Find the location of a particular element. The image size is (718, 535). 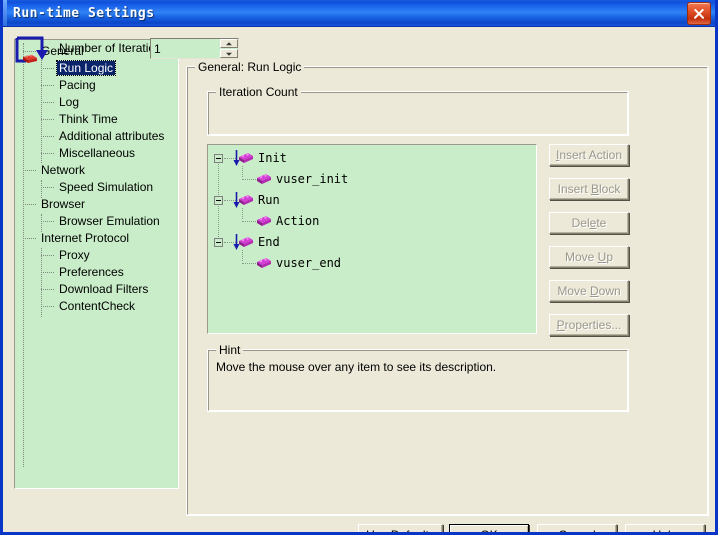

sidebar-item-download-filters: Download Filters is located at coordinates (96, 289).